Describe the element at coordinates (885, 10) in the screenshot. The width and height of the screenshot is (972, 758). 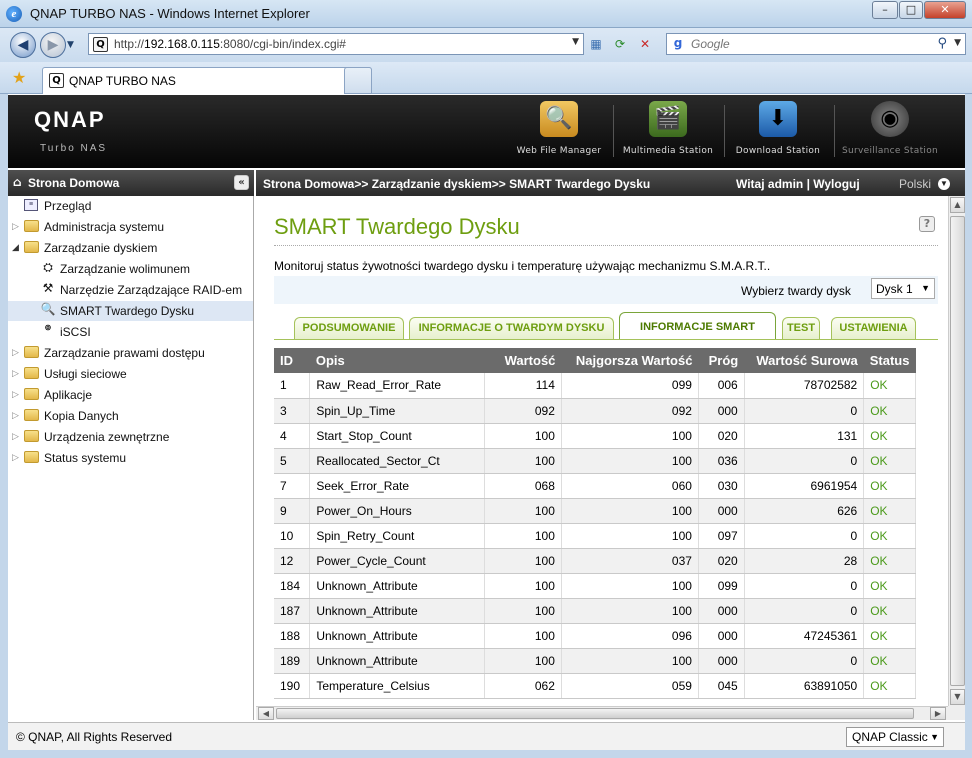
I see `minimize-button: –` at that location.